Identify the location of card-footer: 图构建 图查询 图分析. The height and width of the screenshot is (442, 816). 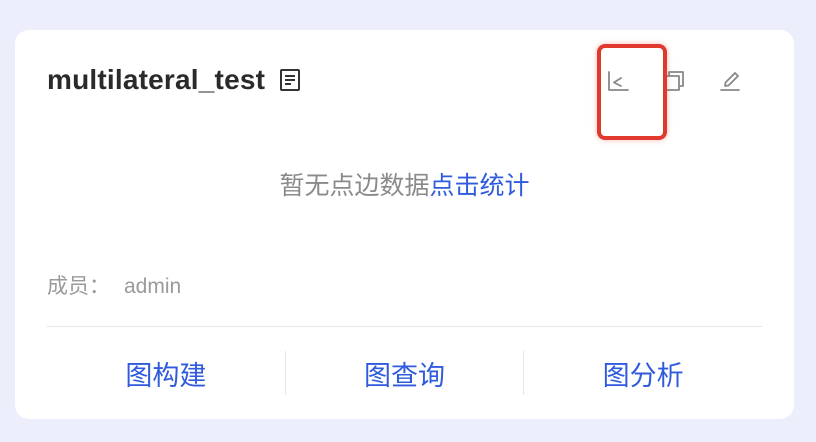
(404, 373).